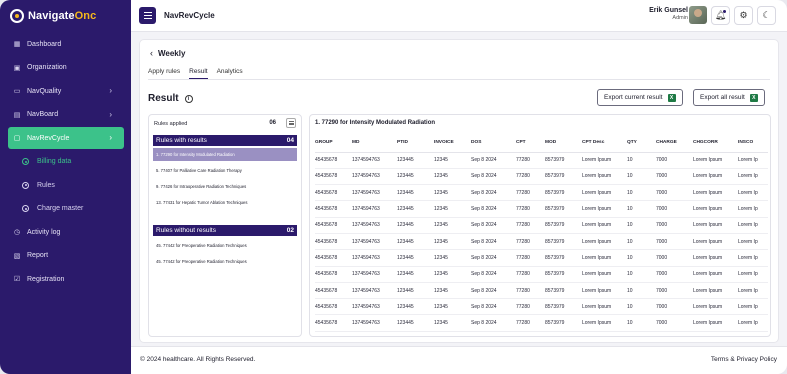  I want to click on info-icon: i, so click(188, 98).